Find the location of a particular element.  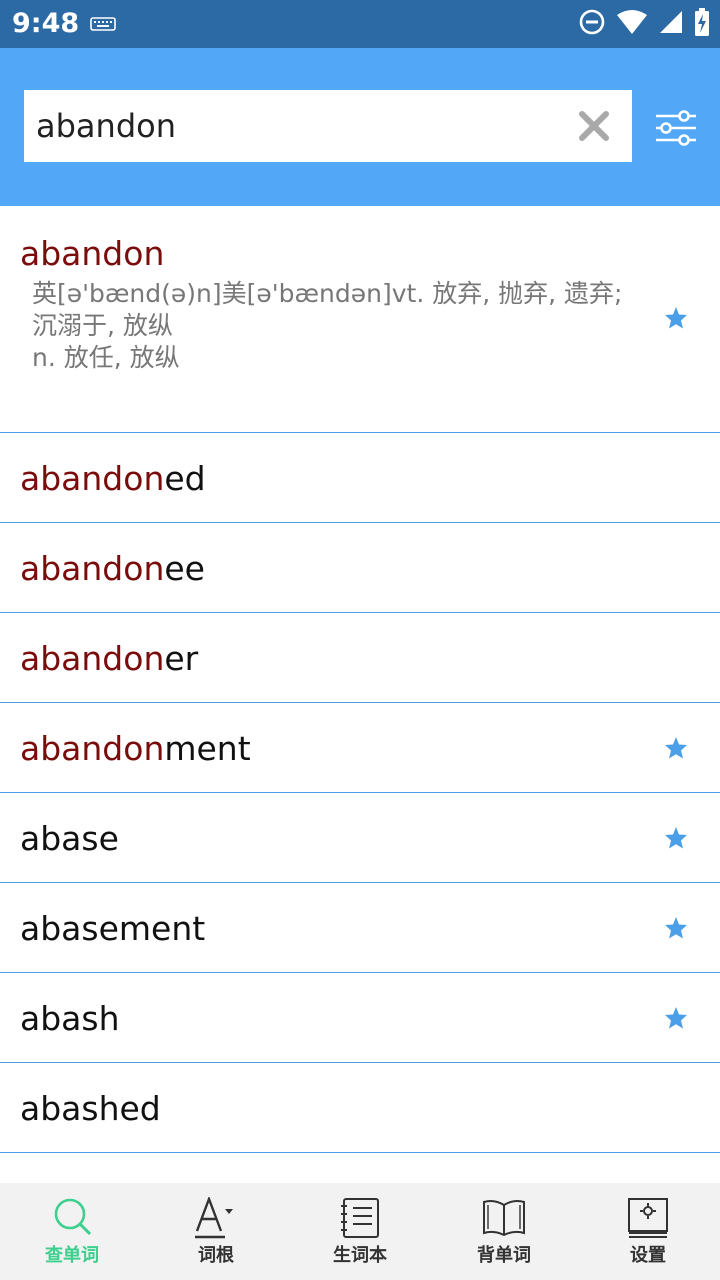

status-bar: 9:48 is located at coordinates (360, 24).